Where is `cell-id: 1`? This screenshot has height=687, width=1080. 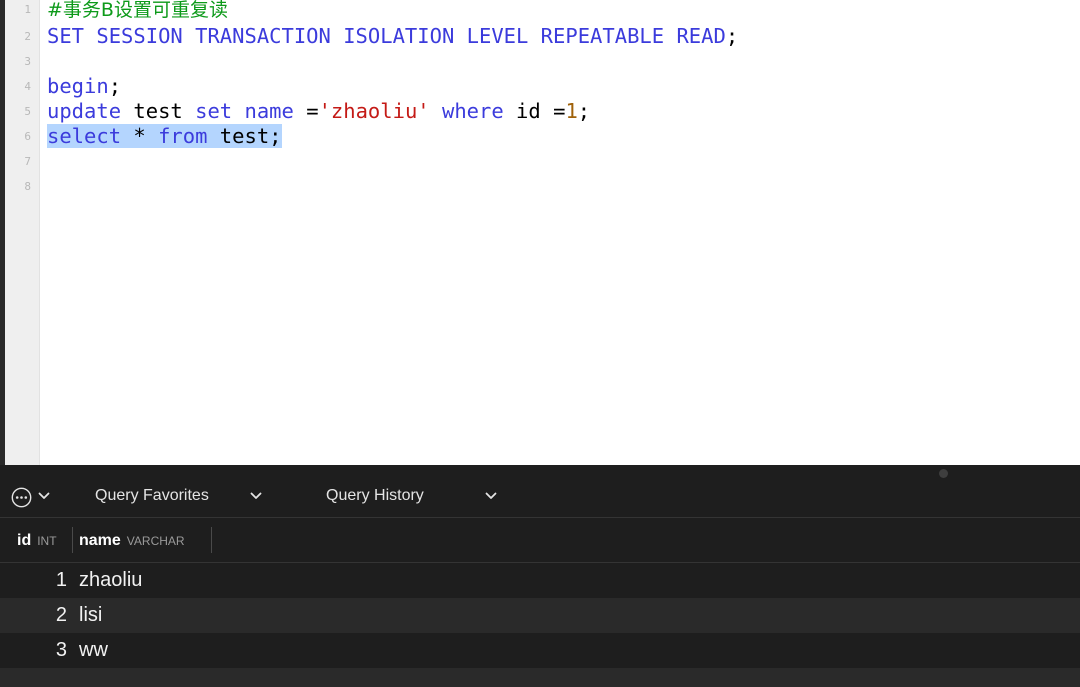 cell-id: 1 is located at coordinates (33, 580).